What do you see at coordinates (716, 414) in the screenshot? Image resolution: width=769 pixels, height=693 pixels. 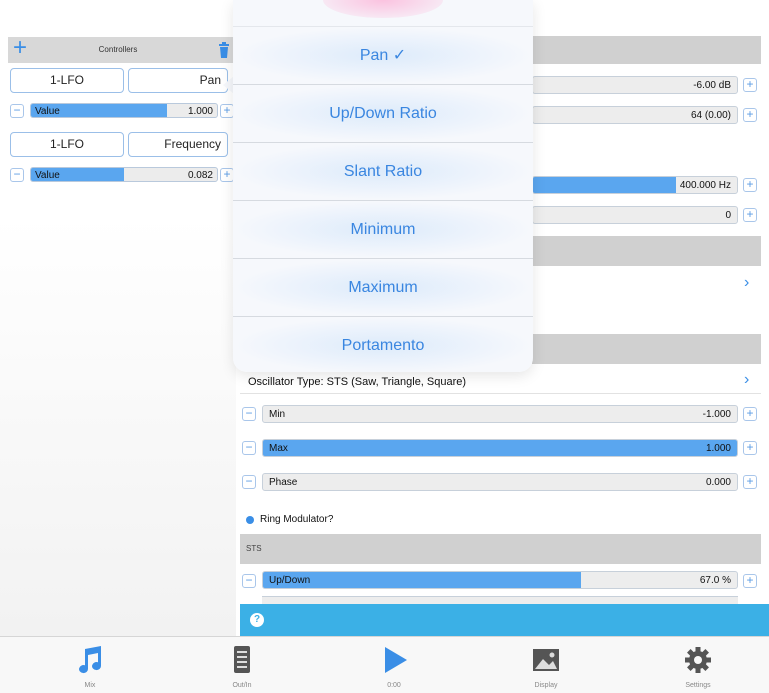 I see `param-value: -1.000` at bounding box center [716, 414].